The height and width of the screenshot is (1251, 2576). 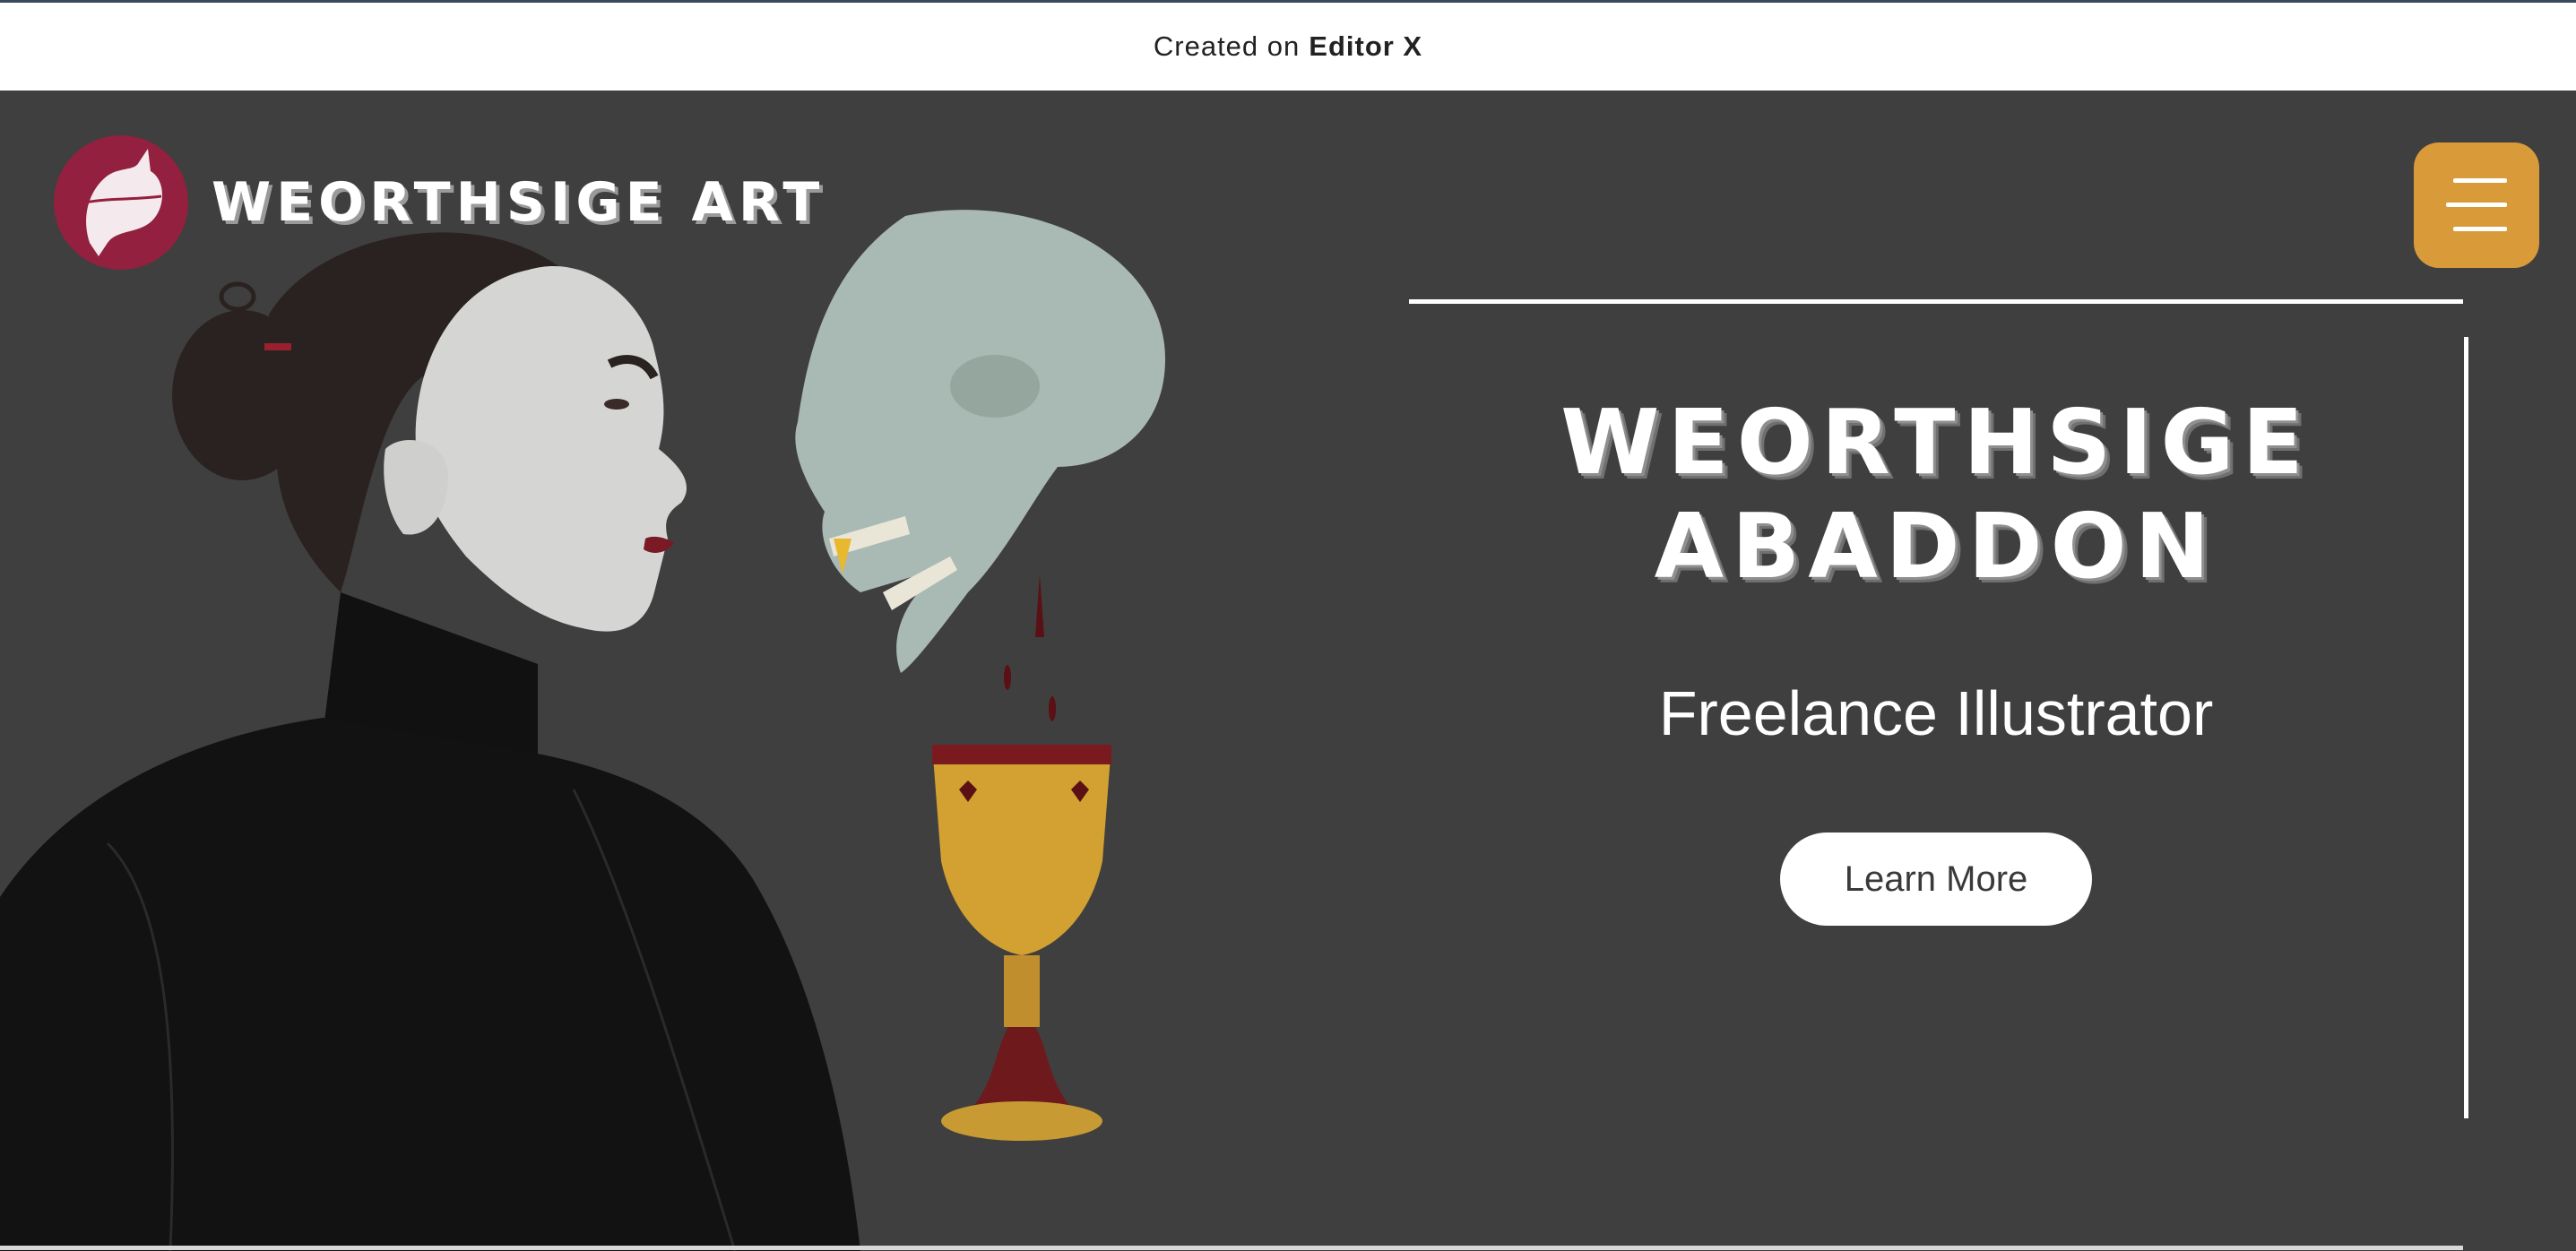 What do you see at coordinates (1021, 943) in the screenshot?
I see `goblet` at bounding box center [1021, 943].